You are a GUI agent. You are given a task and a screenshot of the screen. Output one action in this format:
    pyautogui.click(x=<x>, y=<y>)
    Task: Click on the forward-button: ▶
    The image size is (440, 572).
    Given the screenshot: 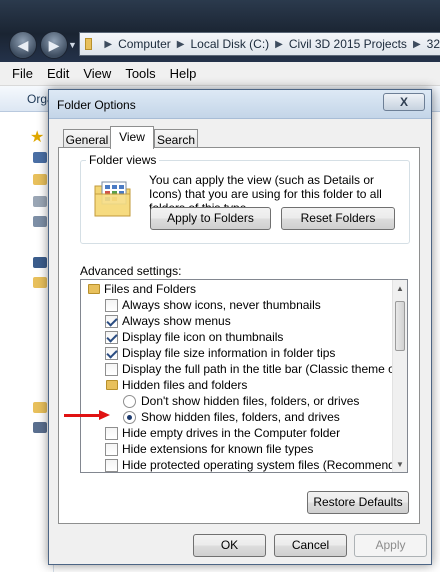 What is the action you would take?
    pyautogui.click(x=54, y=45)
    